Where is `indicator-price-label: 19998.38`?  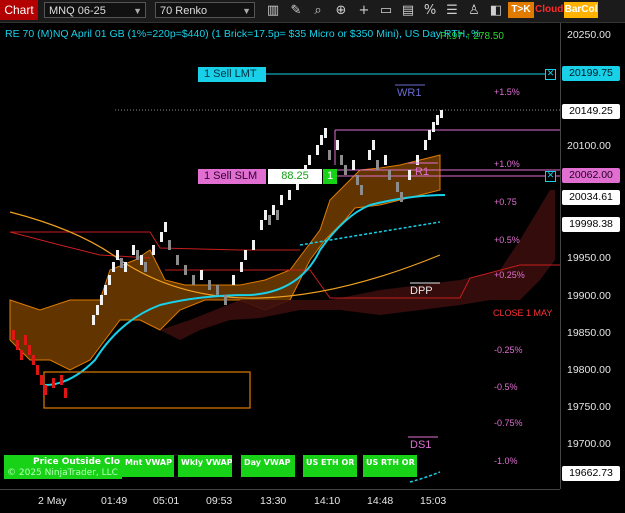 indicator-price-label: 19998.38 is located at coordinates (591, 224).